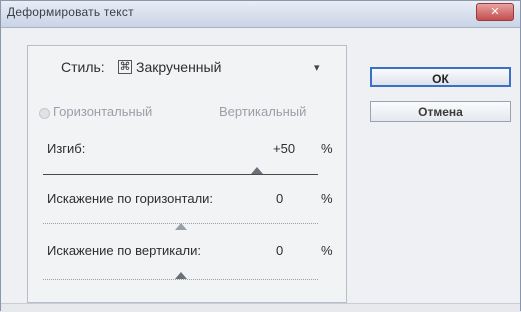 This screenshot has width=521, height=312. I want to click on bend-slider-thumb, so click(257, 170).